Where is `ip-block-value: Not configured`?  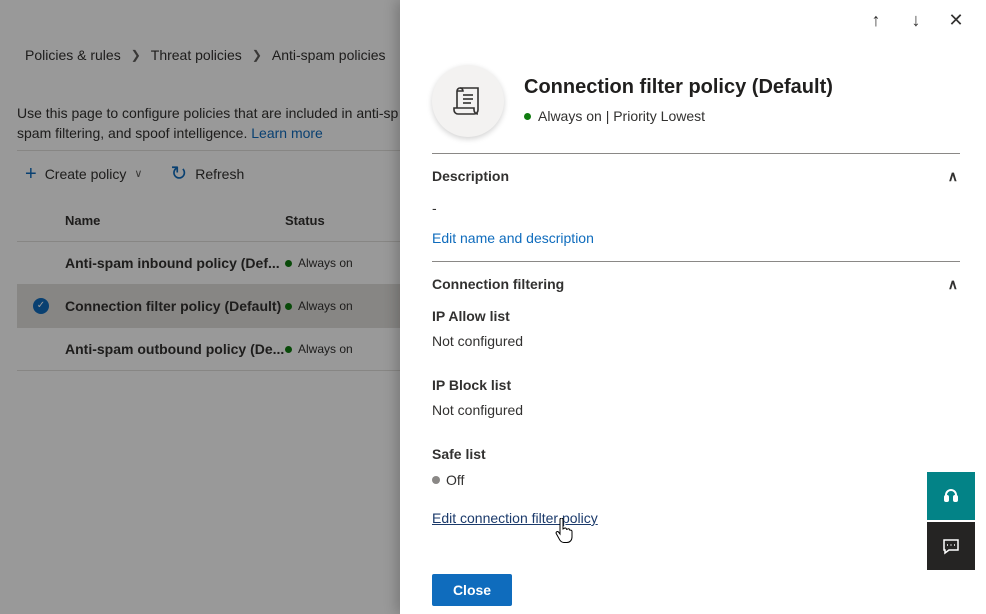 ip-block-value: Not configured is located at coordinates (478, 410).